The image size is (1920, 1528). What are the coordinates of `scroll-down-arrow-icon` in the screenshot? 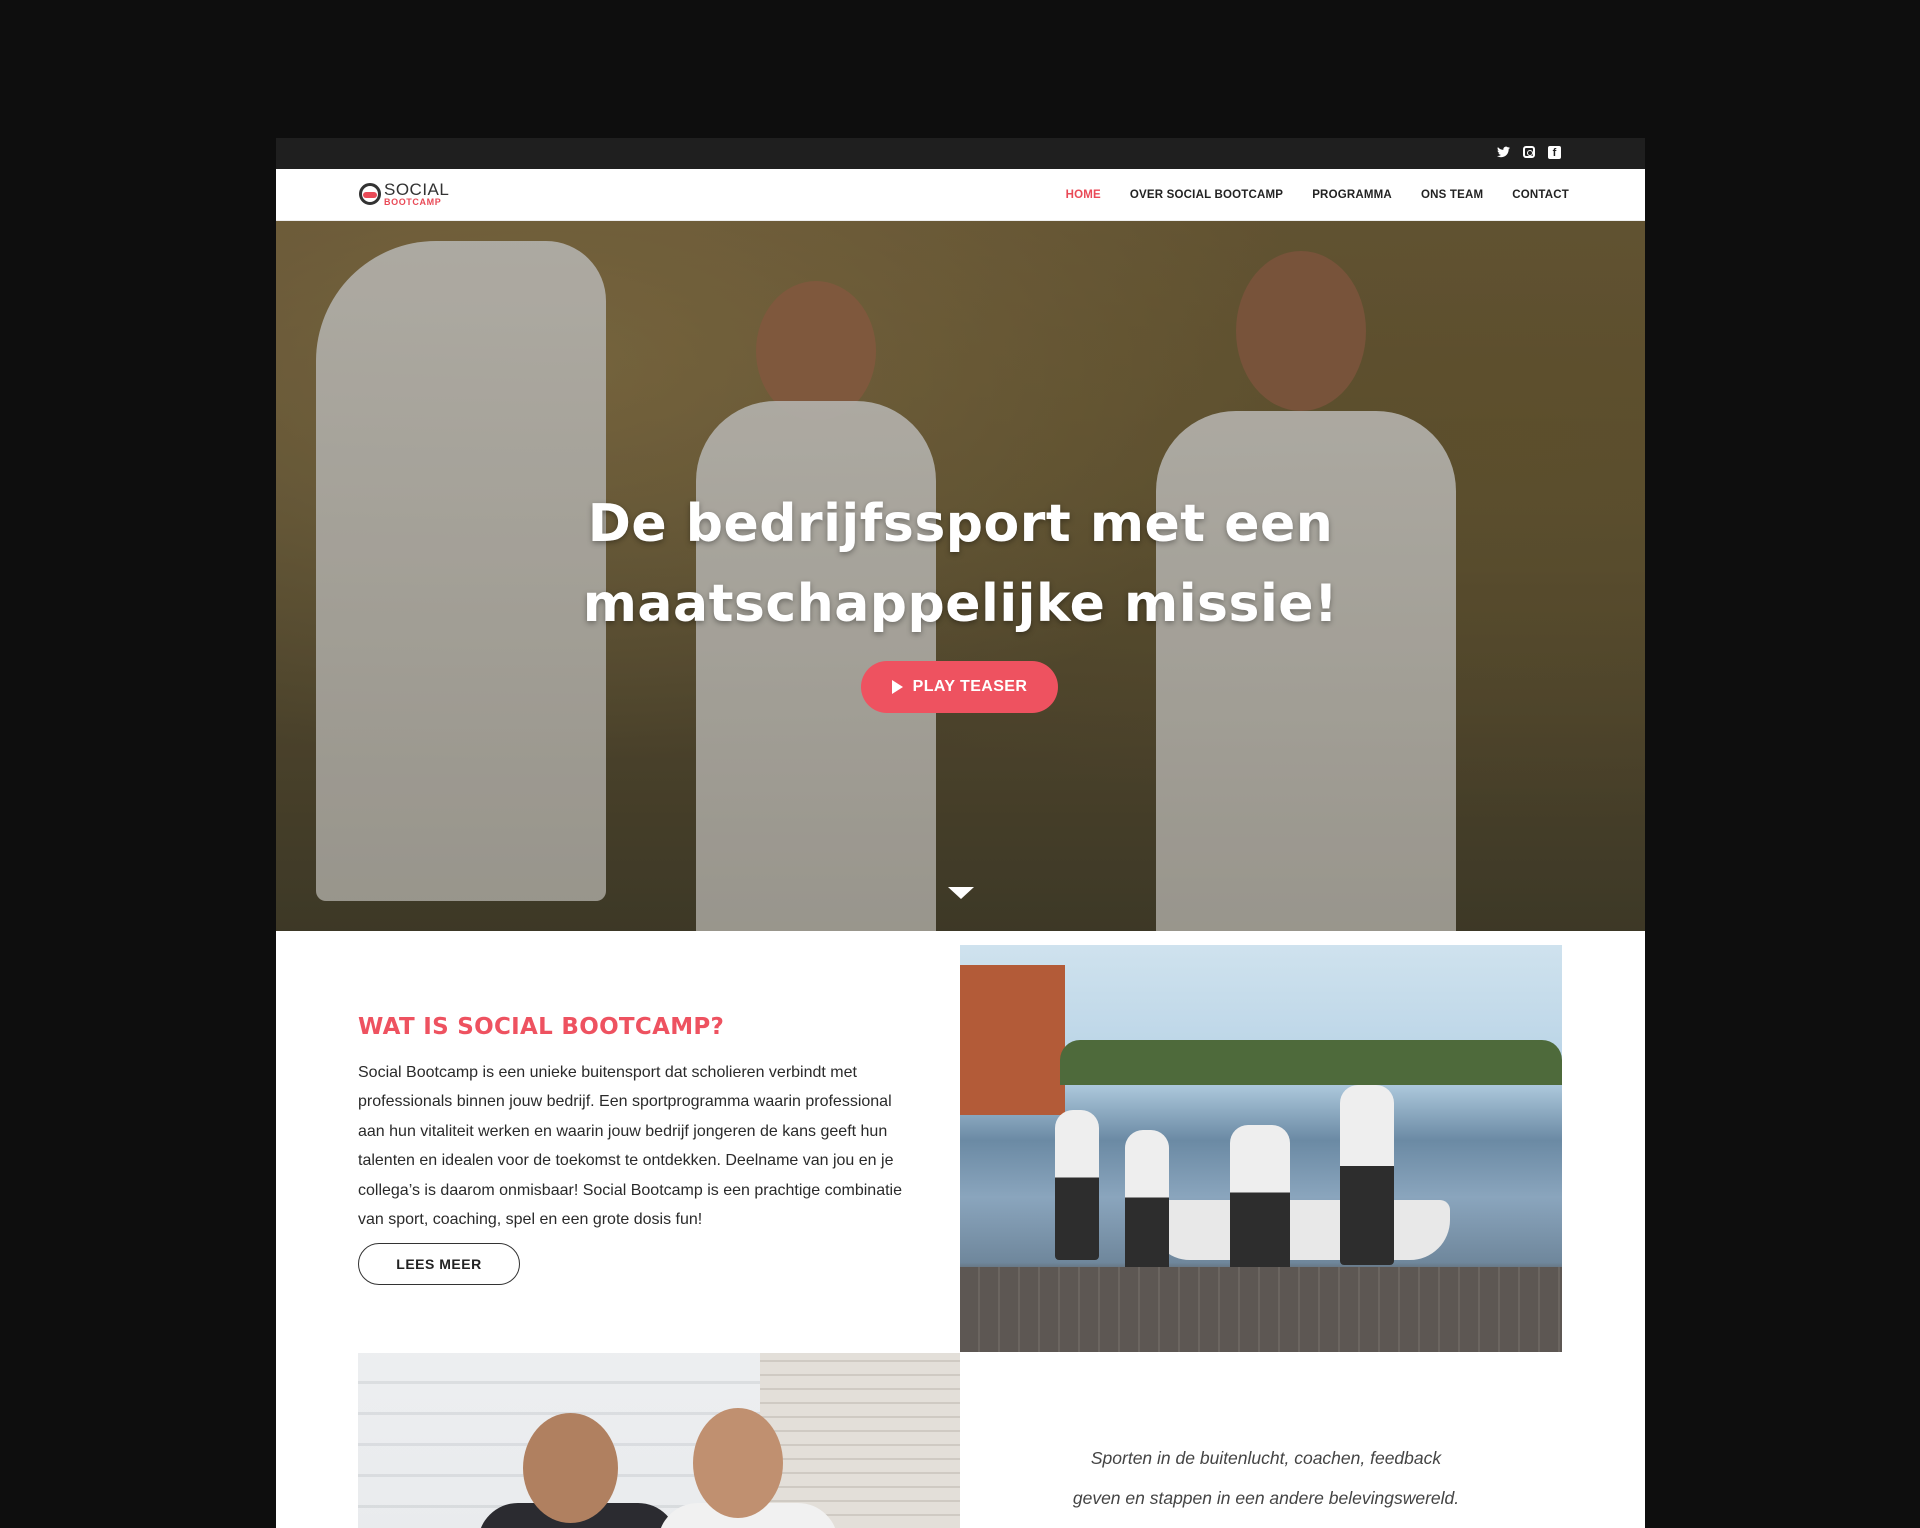 It's located at (961, 893).